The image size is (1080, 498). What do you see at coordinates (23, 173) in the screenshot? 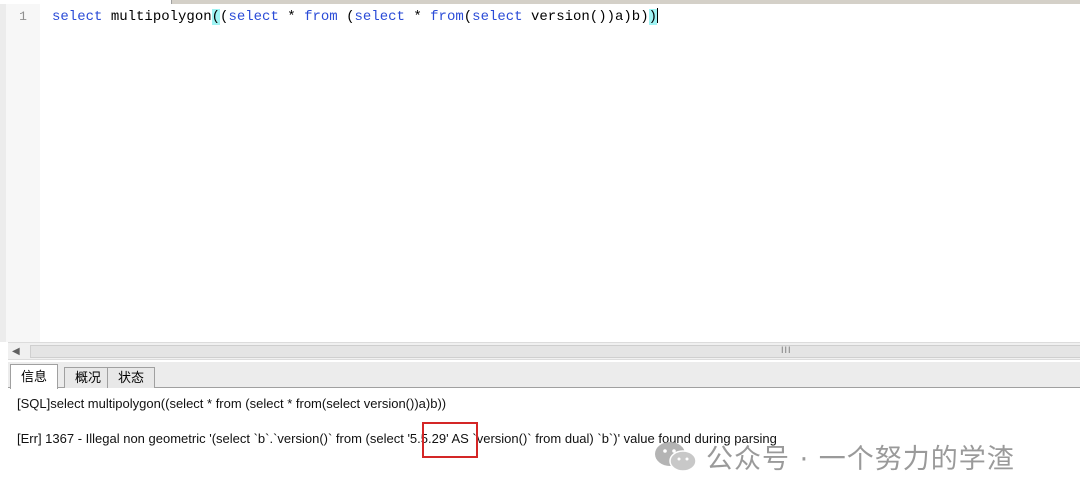
I see `line-gutter: 1` at bounding box center [23, 173].